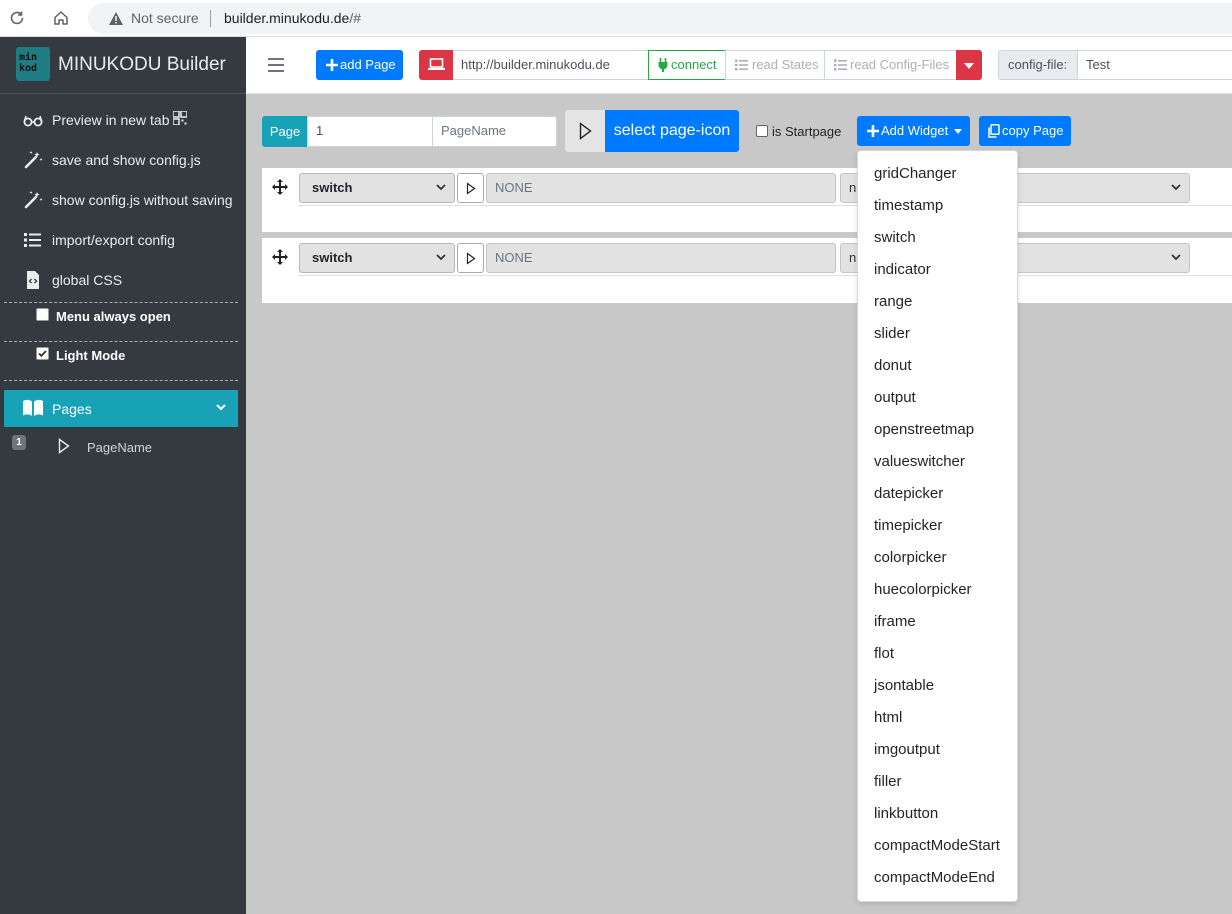 The width and height of the screenshot is (1232, 914). I want to click on is-startpage-checkbox, so click(762, 131).